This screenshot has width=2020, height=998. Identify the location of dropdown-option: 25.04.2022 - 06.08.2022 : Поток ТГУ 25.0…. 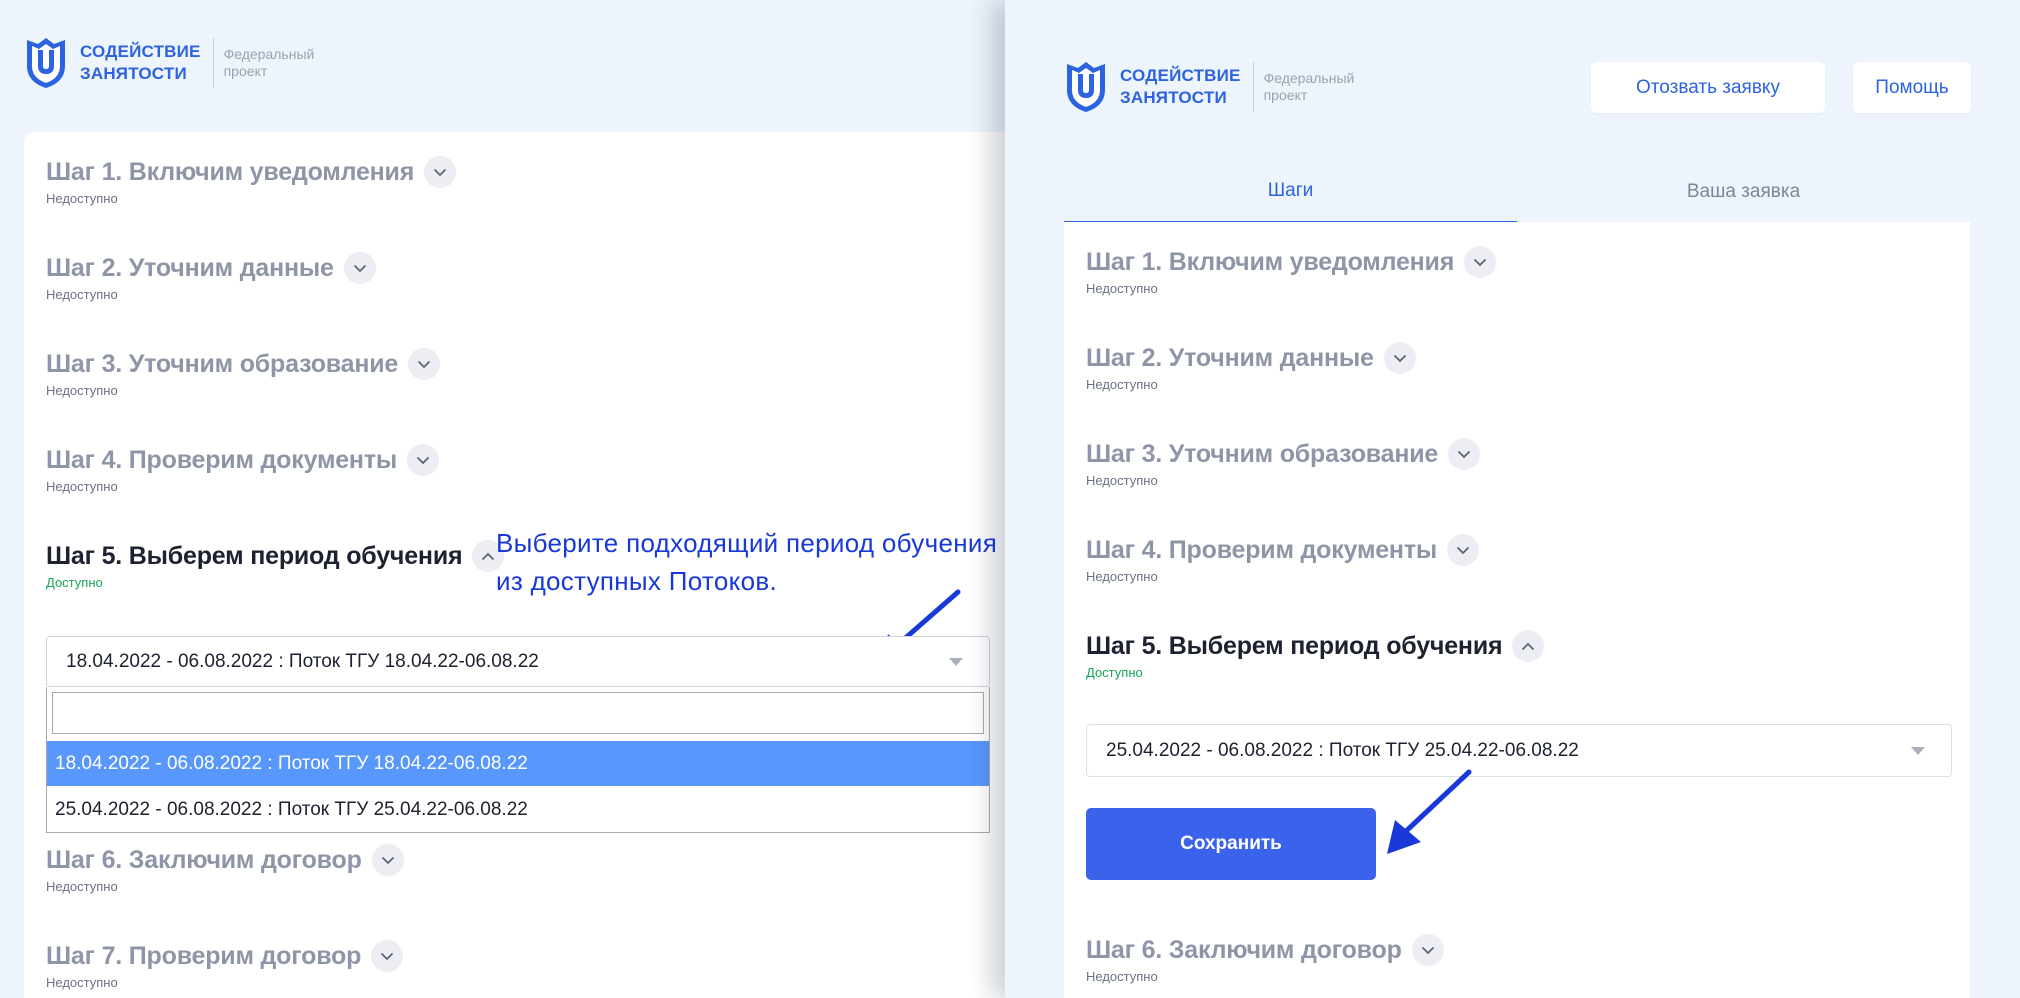
(518, 809).